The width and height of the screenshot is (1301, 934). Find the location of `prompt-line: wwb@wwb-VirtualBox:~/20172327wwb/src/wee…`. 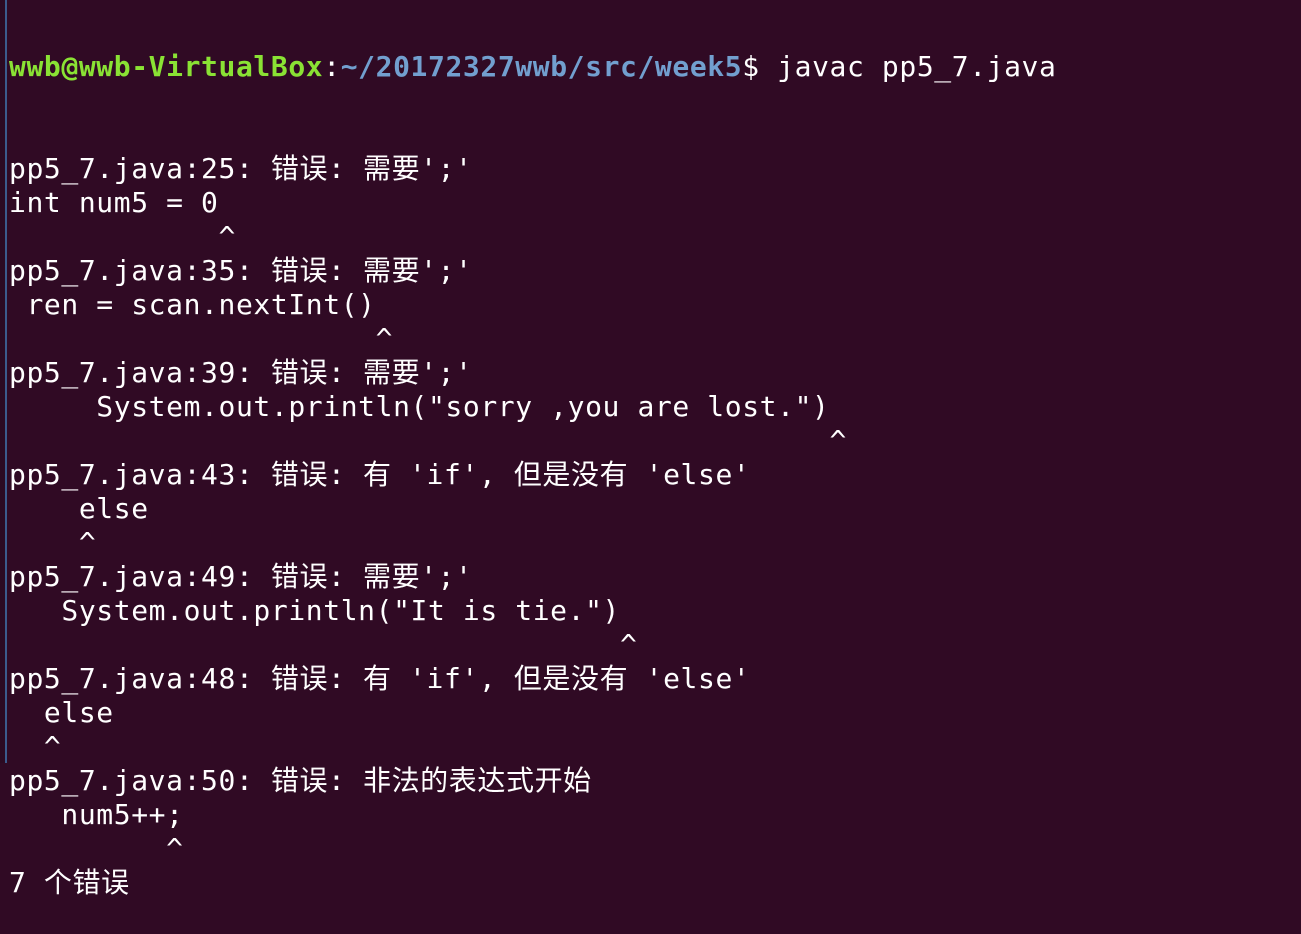

prompt-line: wwb@wwb-VirtualBox:~/20172327wwb/src/wee… is located at coordinates (532, 67).